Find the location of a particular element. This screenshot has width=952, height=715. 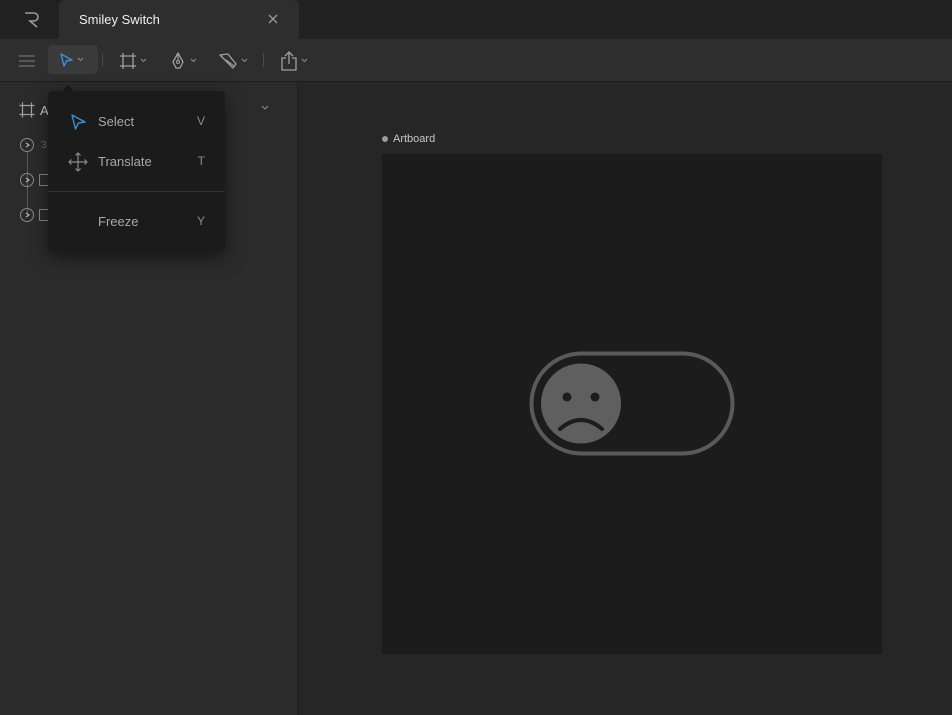

menu-item-freeze: Freeze Y is located at coordinates (136, 221).